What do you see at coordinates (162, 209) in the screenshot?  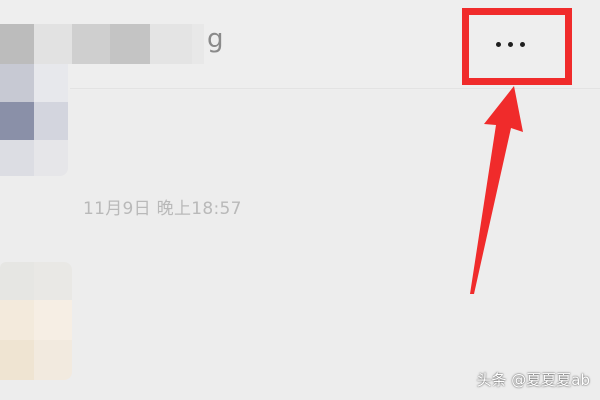 I see `message-timestamp: 11月9日 晚上18:57` at bounding box center [162, 209].